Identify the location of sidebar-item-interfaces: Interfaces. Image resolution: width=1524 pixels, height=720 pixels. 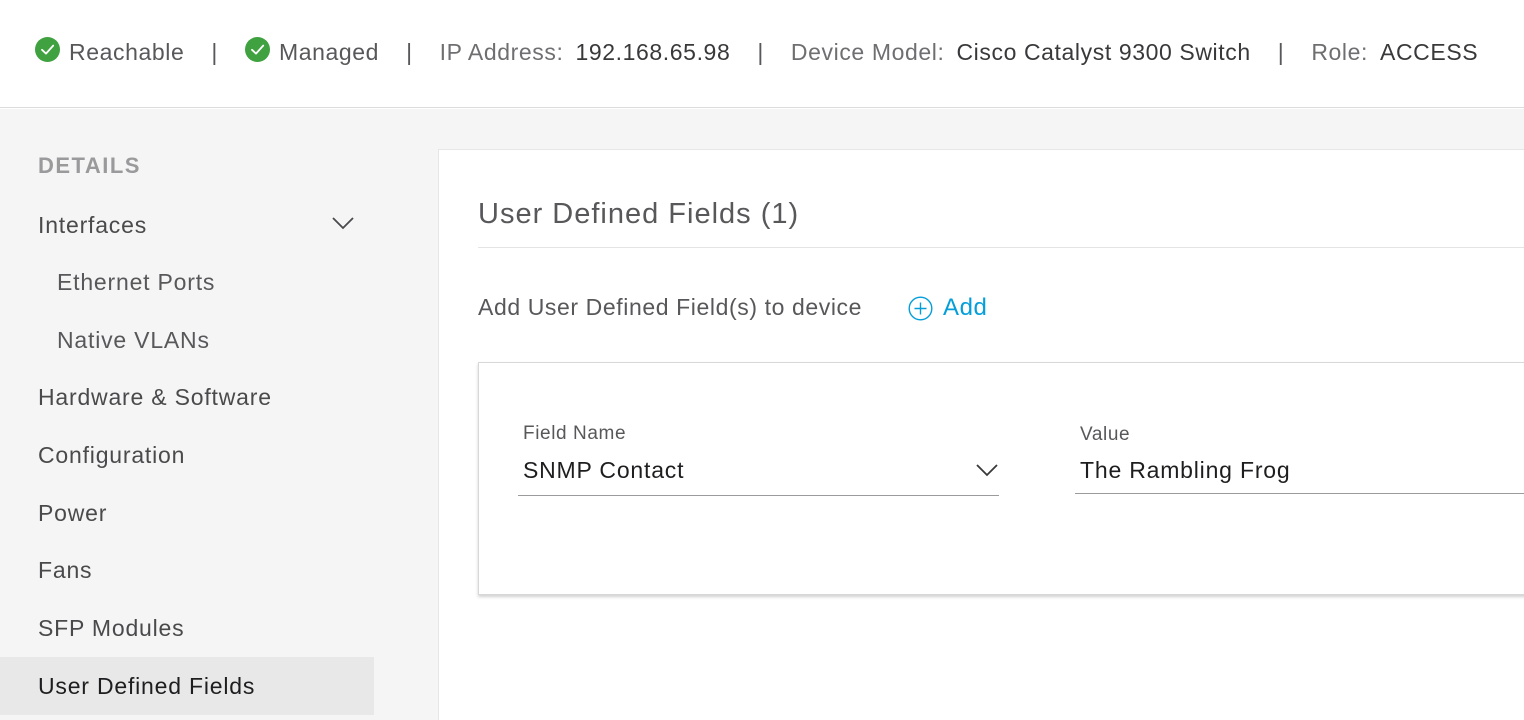
(187, 225).